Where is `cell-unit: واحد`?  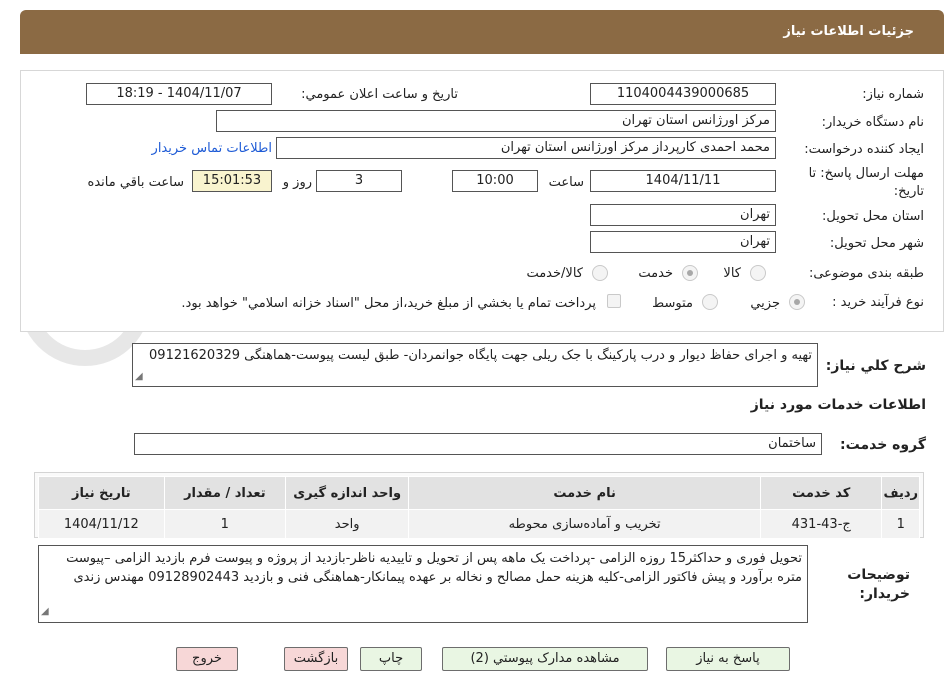
cell-unit: واحد is located at coordinates (347, 524).